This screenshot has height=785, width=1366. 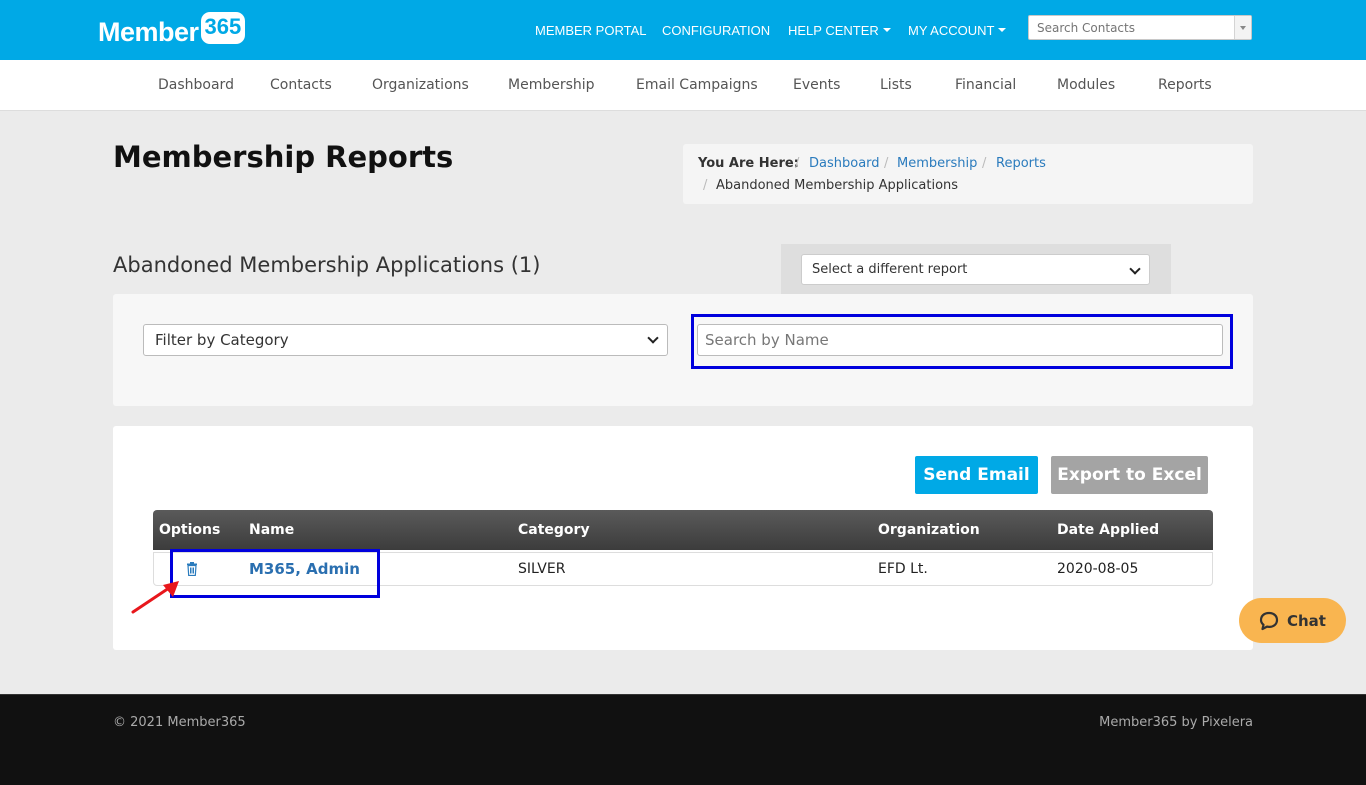 I want to click on member-date-applied: 2020-08-05, so click(x=1098, y=569).